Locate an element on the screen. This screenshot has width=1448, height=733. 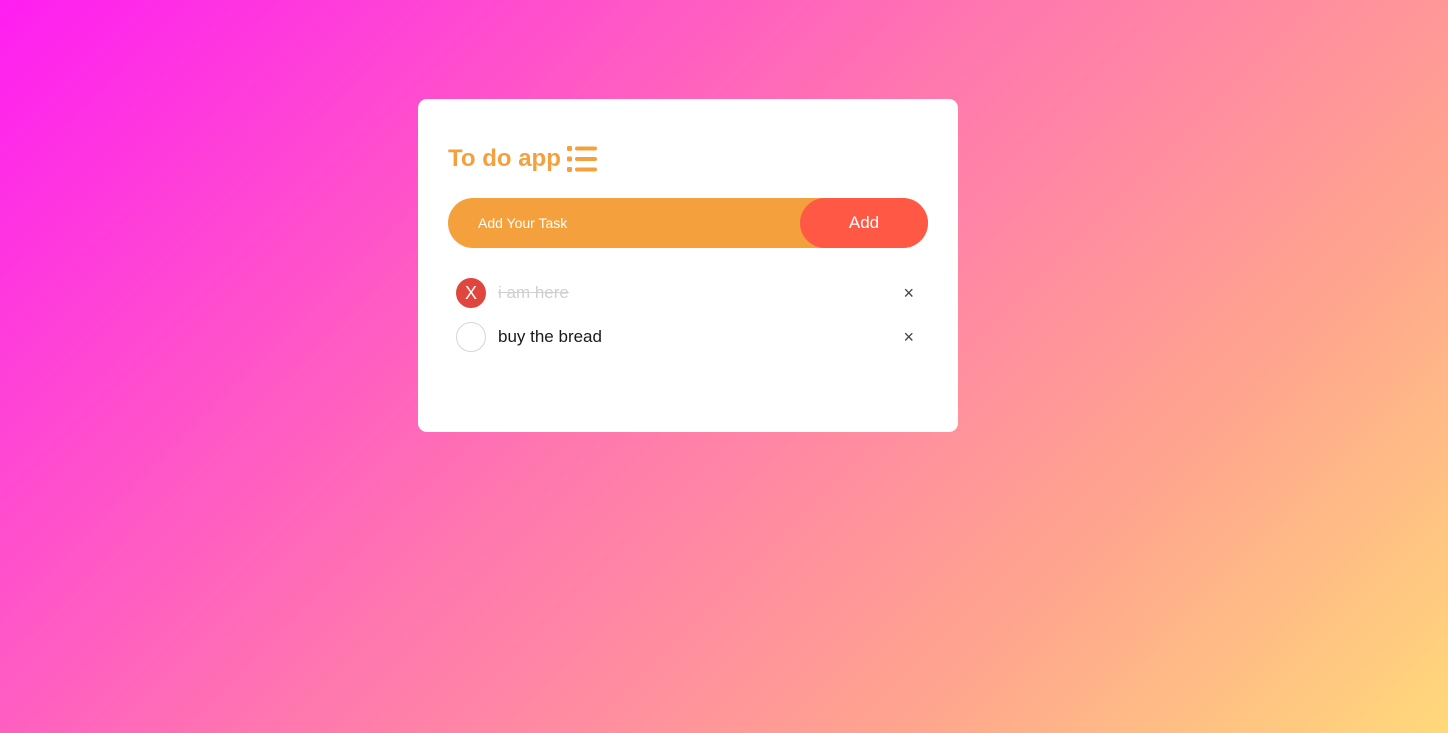
task-item: buy the bread × is located at coordinates (688, 337).